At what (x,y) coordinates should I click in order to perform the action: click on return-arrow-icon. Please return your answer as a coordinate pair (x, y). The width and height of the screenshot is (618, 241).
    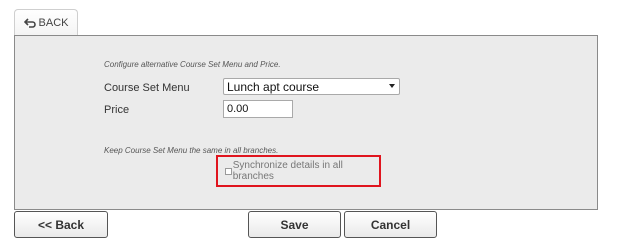
    Looking at the image, I should click on (29, 22).